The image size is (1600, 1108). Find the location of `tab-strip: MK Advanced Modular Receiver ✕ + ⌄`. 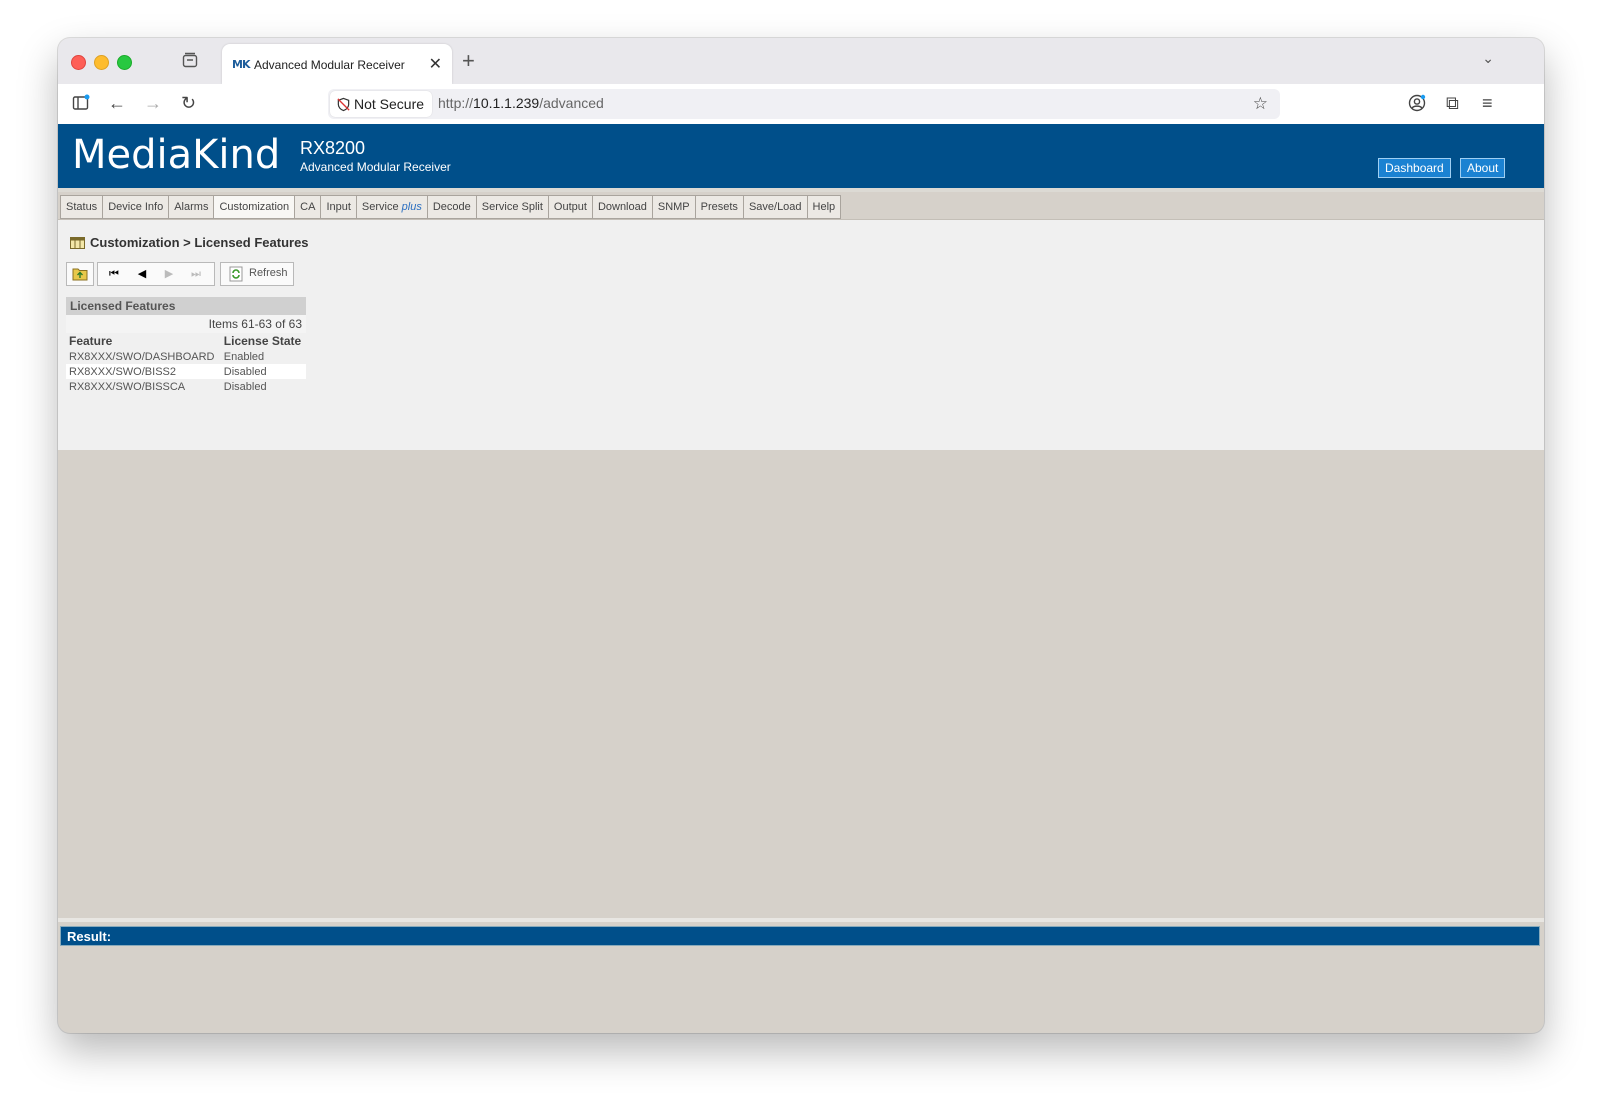

tab-strip: MK Advanced Modular Receiver ✕ + ⌄ is located at coordinates (801, 61).